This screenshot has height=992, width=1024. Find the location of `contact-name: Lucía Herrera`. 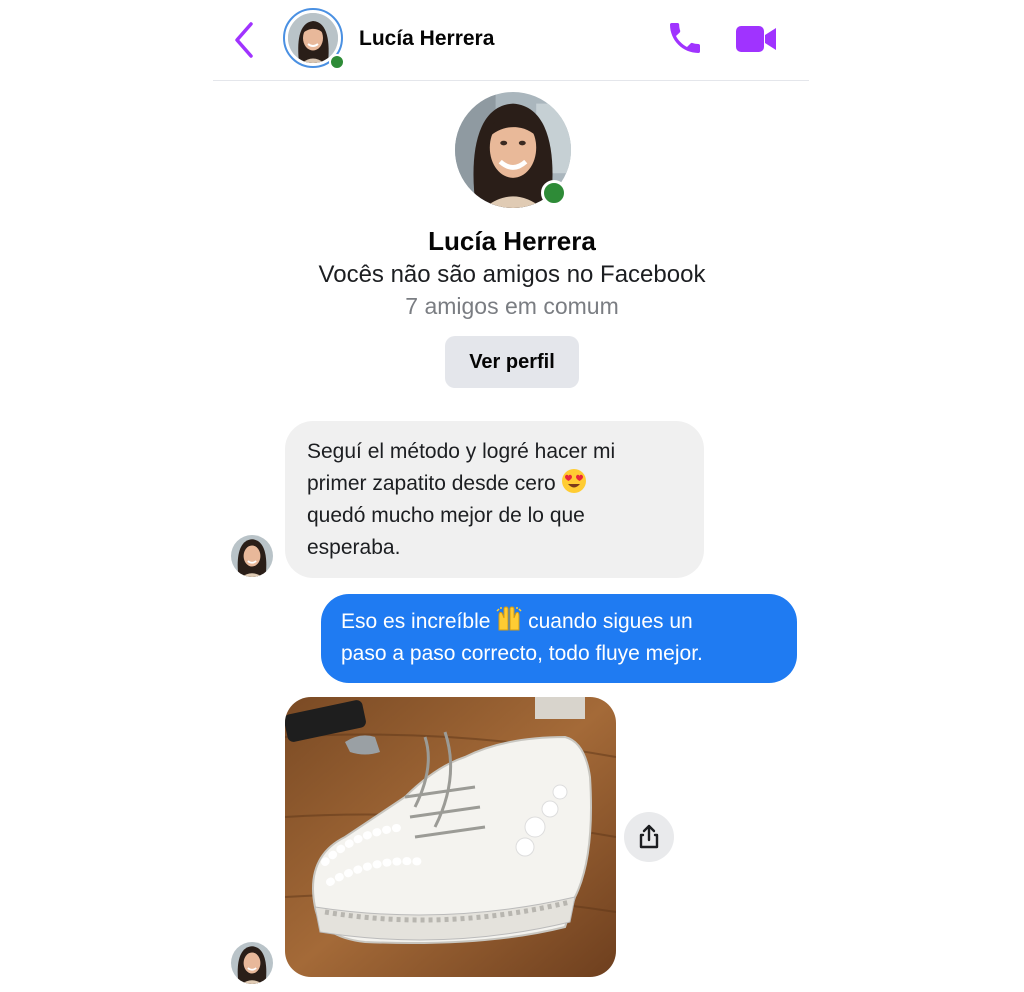

contact-name: Lucía Herrera is located at coordinates (426, 39).